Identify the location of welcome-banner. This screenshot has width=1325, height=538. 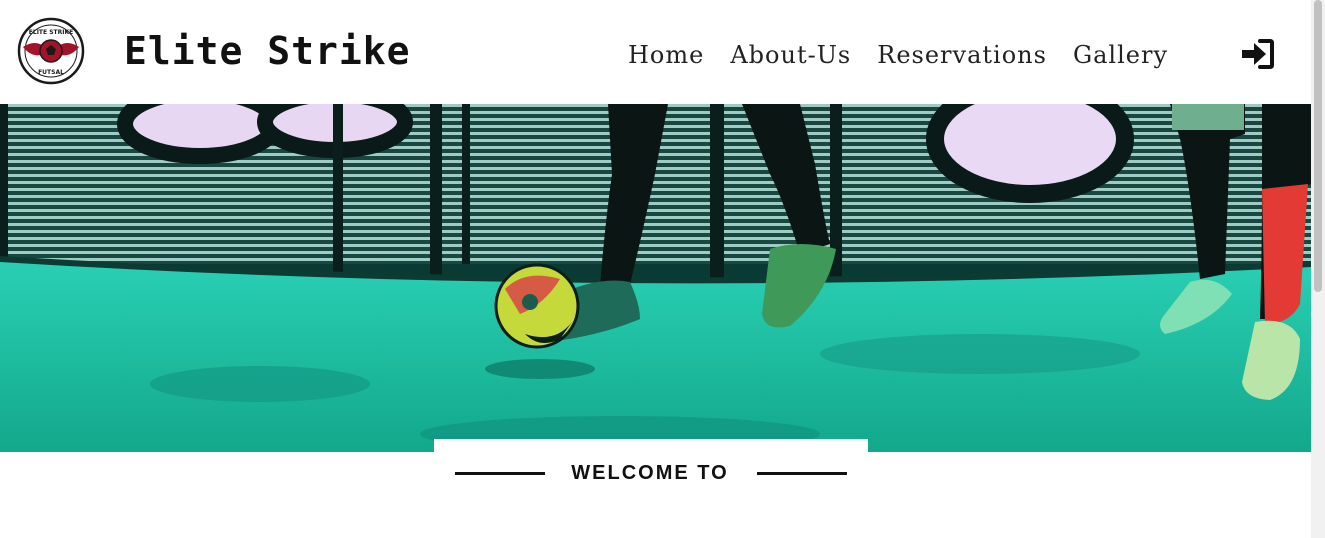
(651, 488).